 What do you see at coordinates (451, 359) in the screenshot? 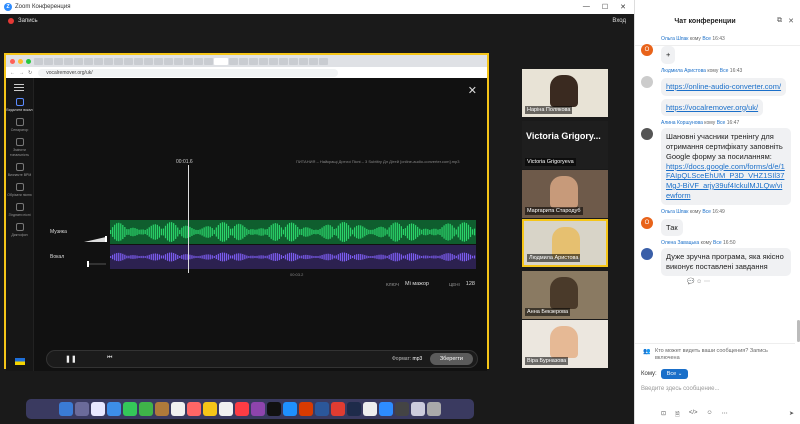
I see `save-button: Зберегти` at bounding box center [451, 359].